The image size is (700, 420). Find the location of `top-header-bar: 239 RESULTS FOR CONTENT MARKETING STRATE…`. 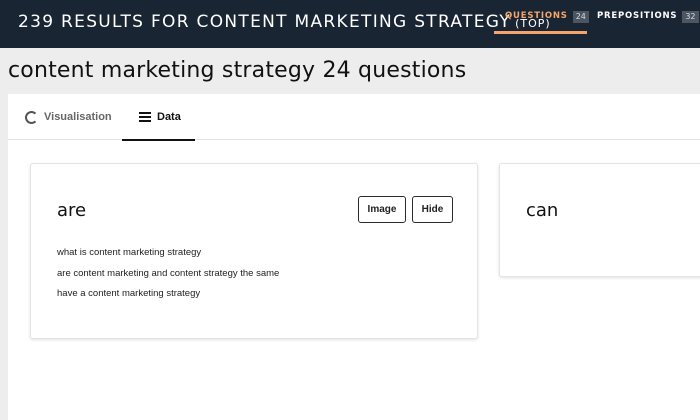

top-header-bar: 239 RESULTS FOR CONTENT MARKETING STRATE… is located at coordinates (350, 24).